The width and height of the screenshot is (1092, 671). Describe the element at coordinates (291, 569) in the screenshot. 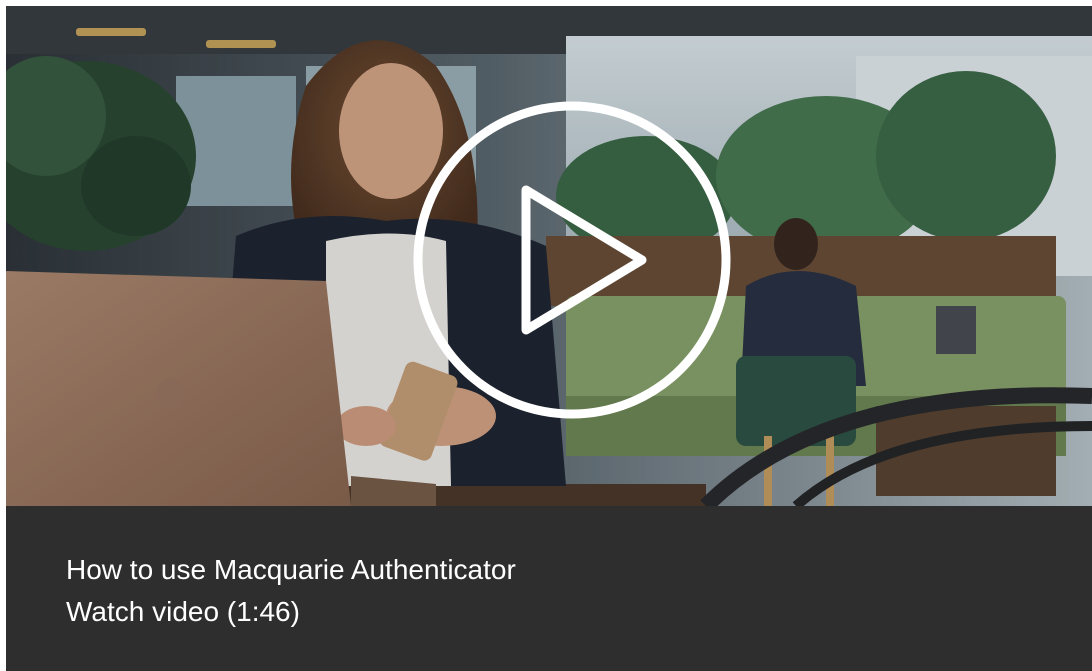

I see `video-title: How to use Macquarie Authenticator` at that location.